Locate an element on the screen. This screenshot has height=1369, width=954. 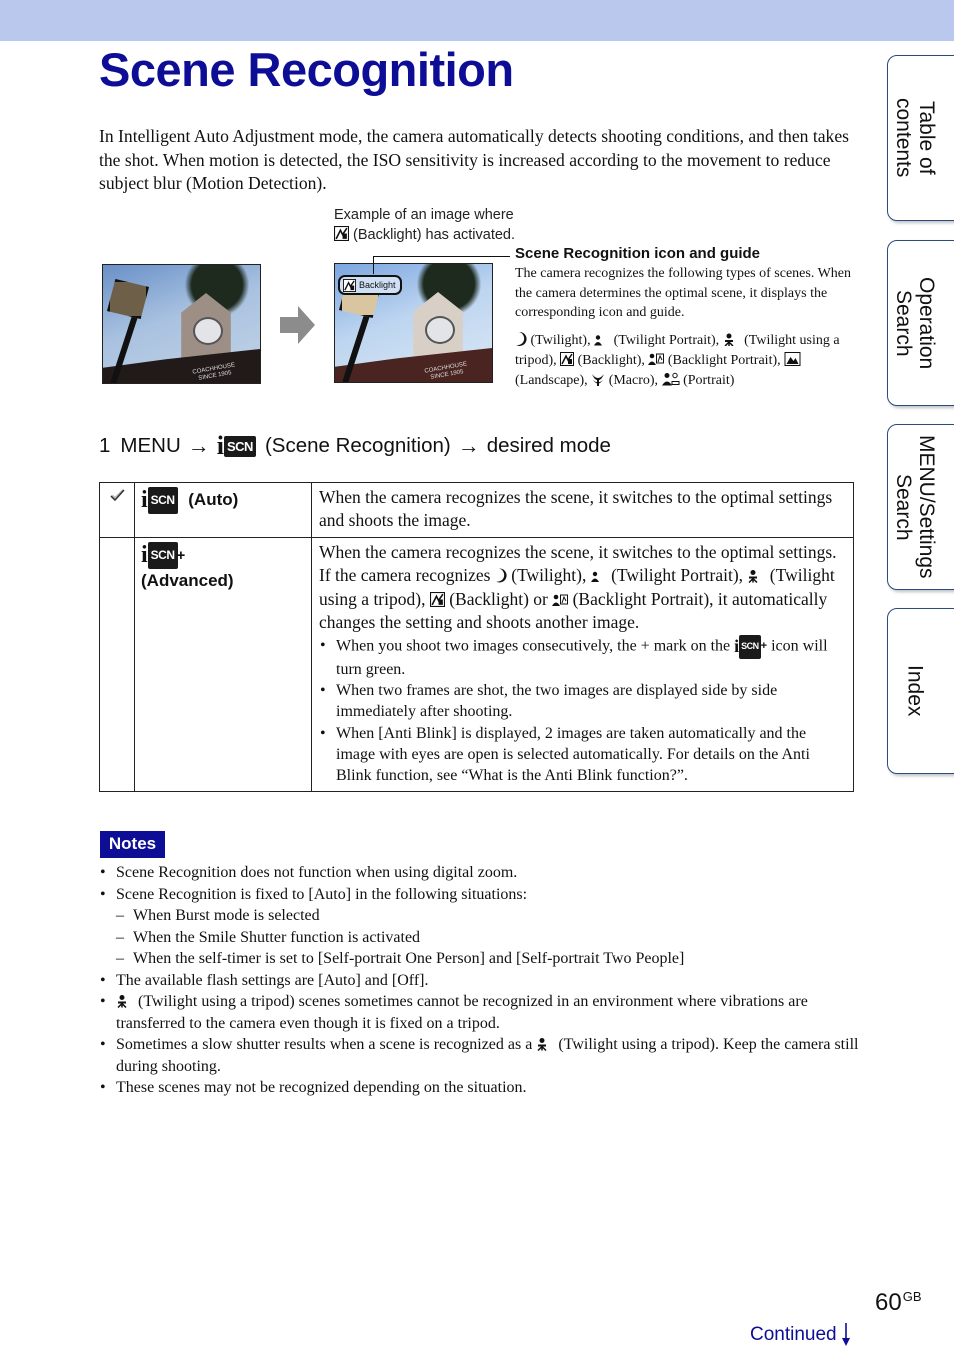
tab-index: Index is located at coordinates (920, 691).